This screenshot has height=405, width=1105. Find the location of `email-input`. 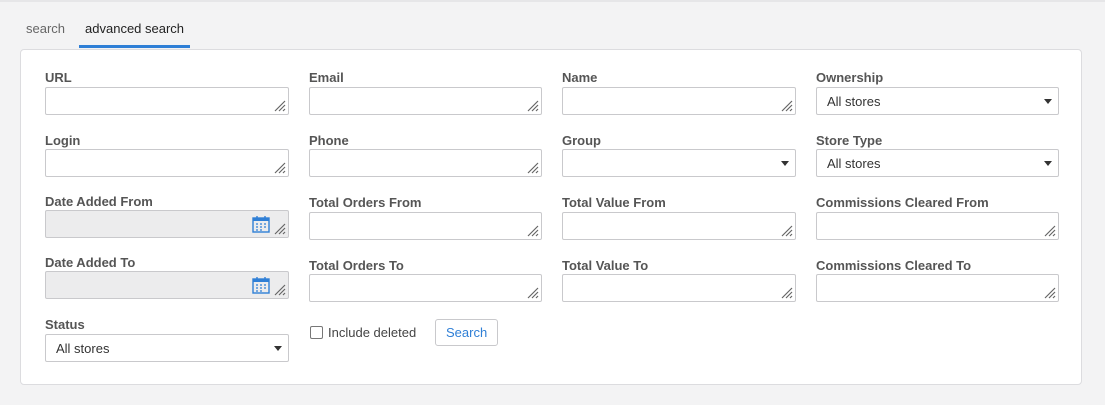

email-input is located at coordinates (425, 101).